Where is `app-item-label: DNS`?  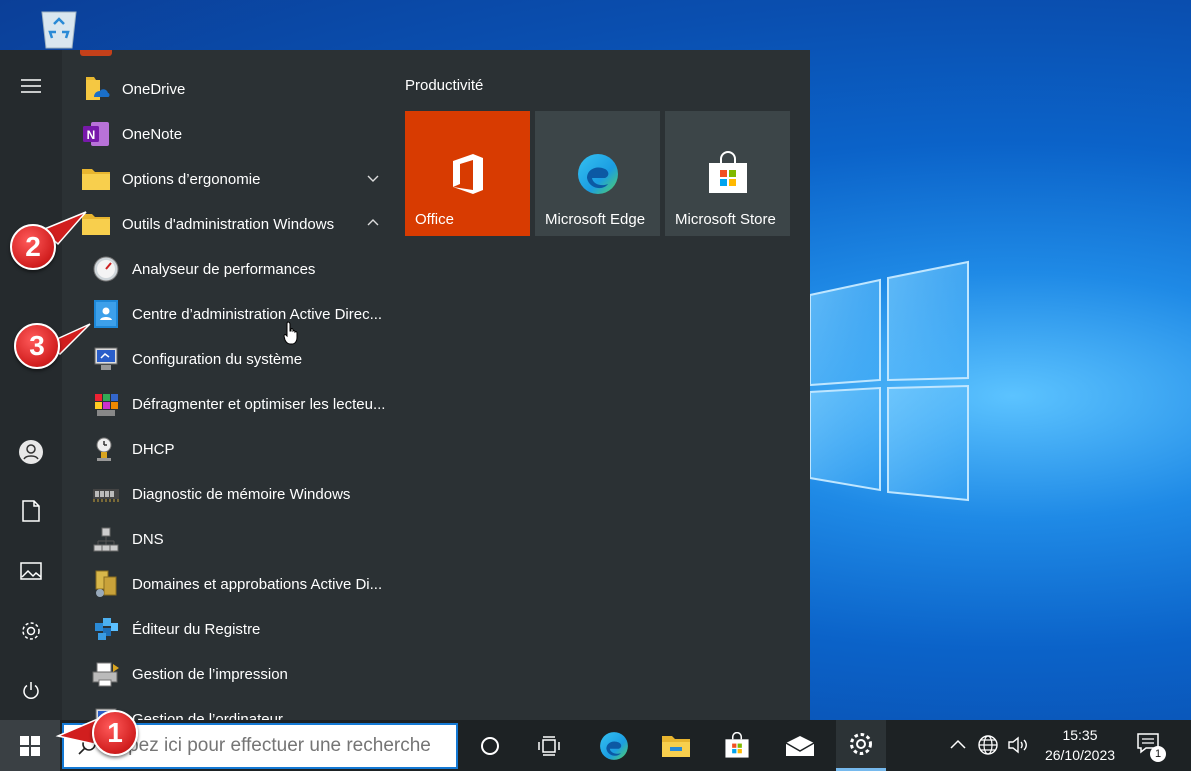
app-item-label: DNS is located at coordinates (148, 539).